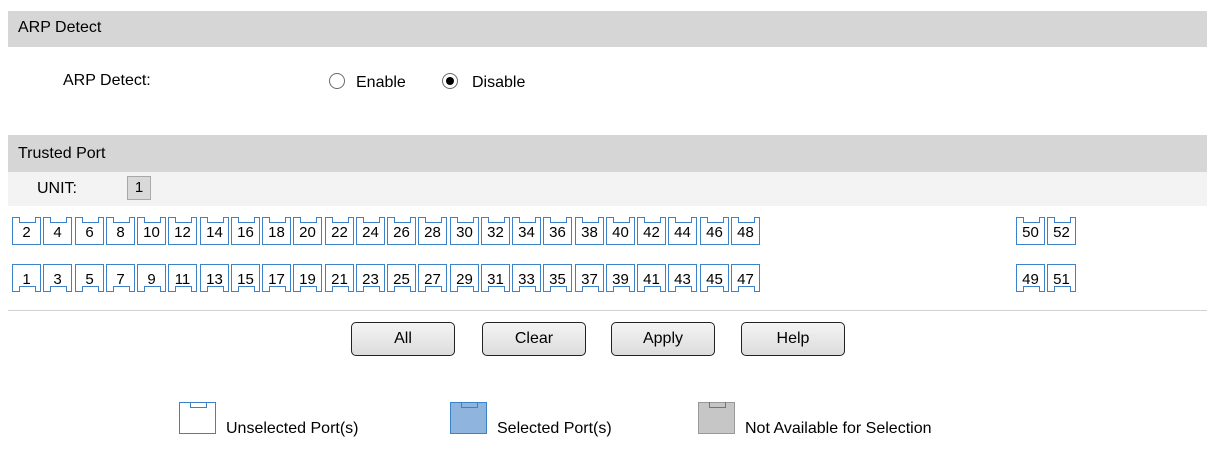 The width and height of the screenshot is (1207, 461). Describe the element at coordinates (607, 153) in the screenshot. I see `trusted-port-section-header: Trusted Port` at that location.